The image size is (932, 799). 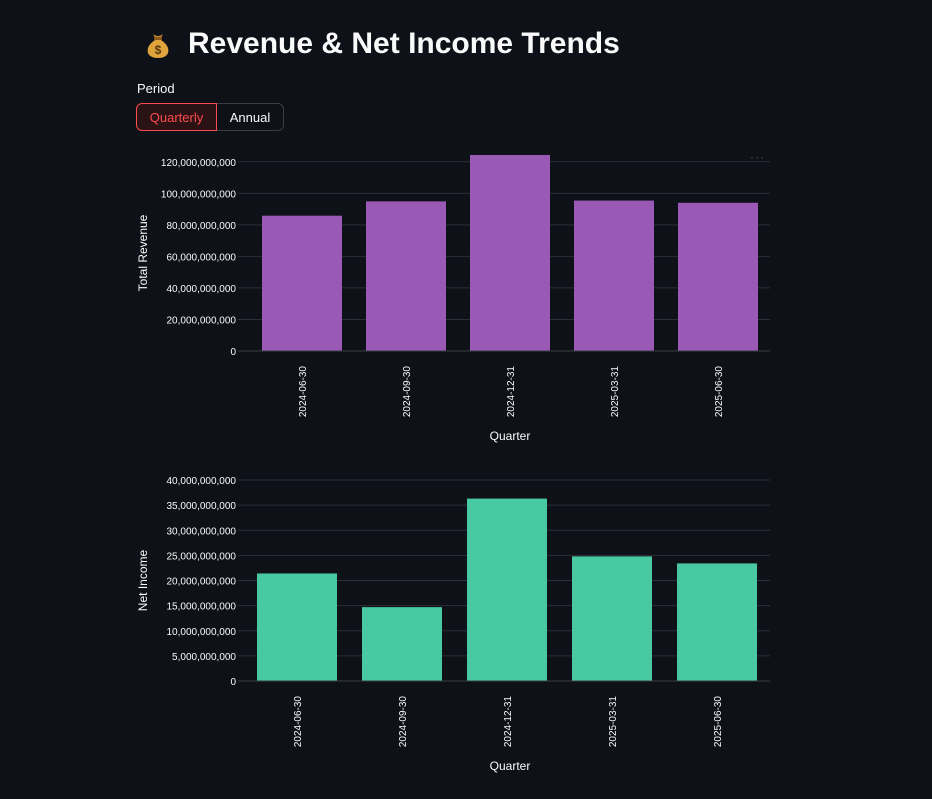 I want to click on page-title: $ Revenue & Net Income Trends, so click(x=381, y=44).